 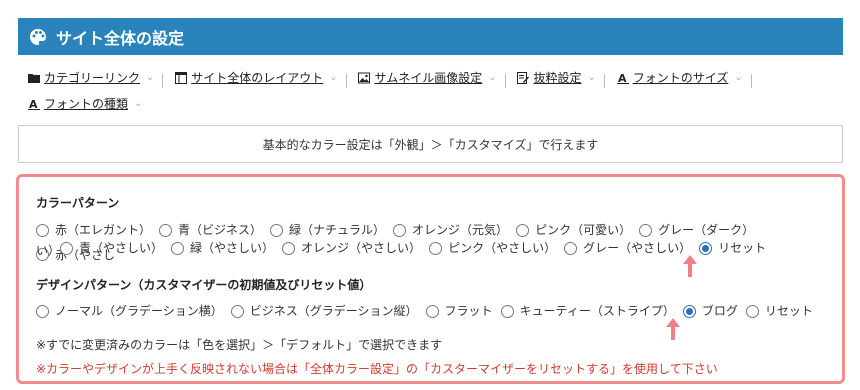 I want to click on link-layout: サイト全体のレイアウト ⌄, so click(x=256, y=78).